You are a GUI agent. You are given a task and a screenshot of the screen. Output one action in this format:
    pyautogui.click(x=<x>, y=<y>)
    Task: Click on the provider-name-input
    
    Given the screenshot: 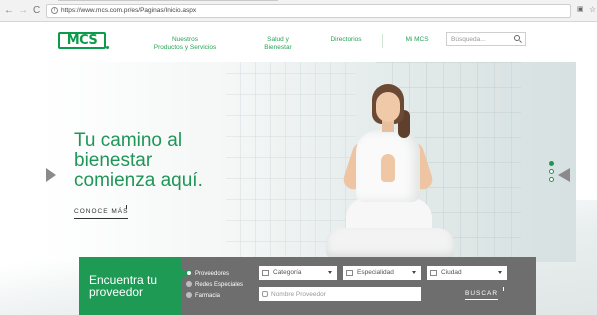 What is the action you would take?
    pyautogui.click(x=340, y=294)
    